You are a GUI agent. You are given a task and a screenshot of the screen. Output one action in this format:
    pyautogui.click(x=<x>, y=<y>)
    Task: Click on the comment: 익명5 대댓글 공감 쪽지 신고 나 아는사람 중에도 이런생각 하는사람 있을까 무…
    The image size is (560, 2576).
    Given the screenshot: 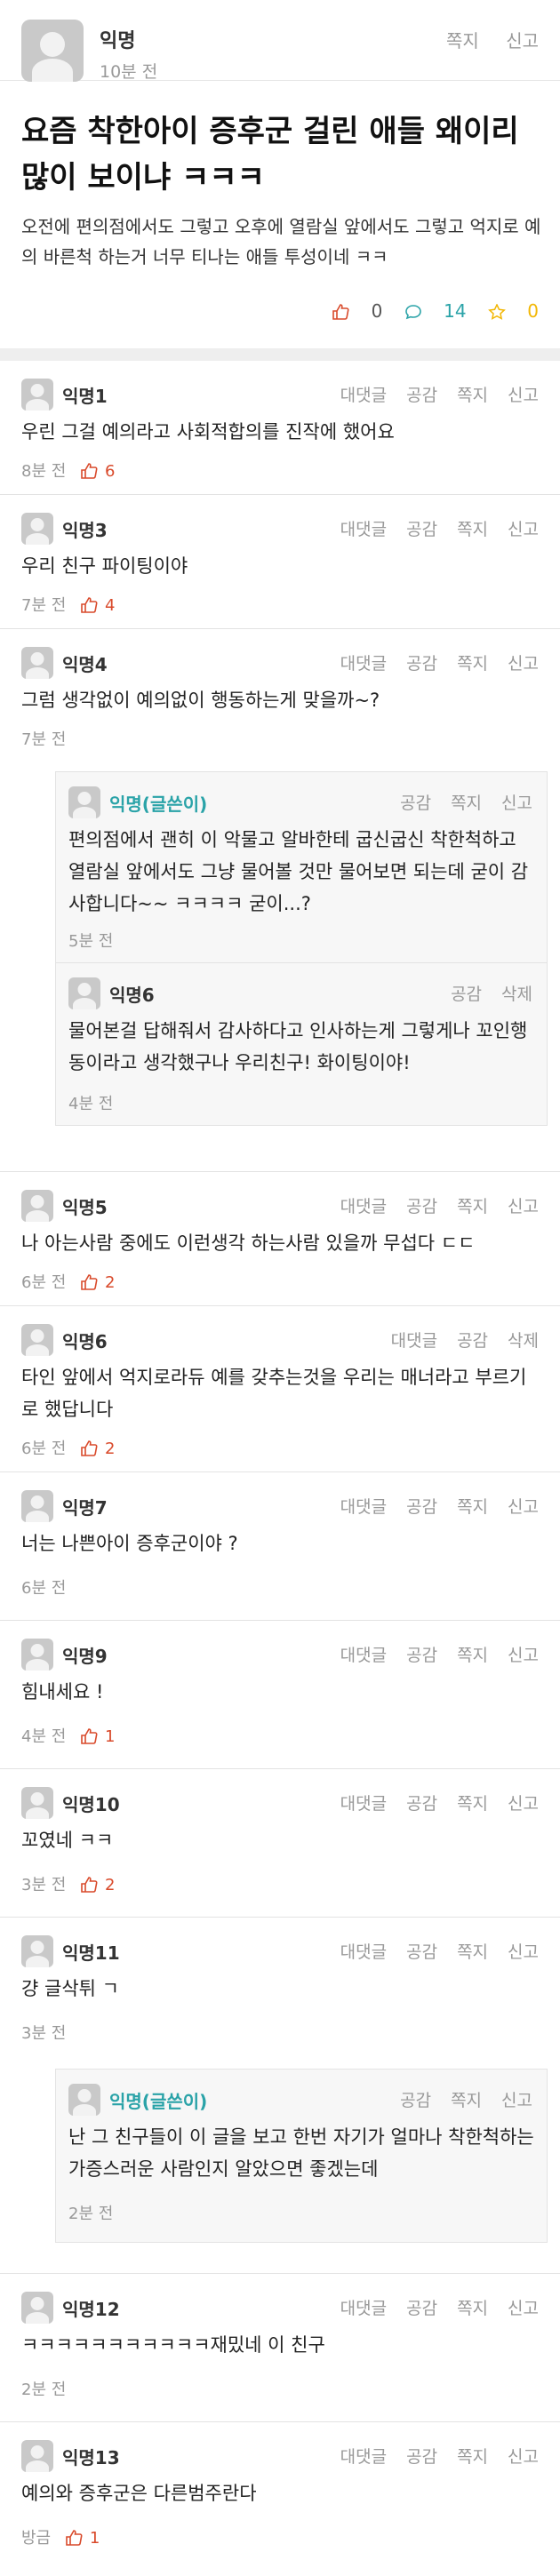 What is the action you would take?
    pyautogui.click(x=280, y=1239)
    